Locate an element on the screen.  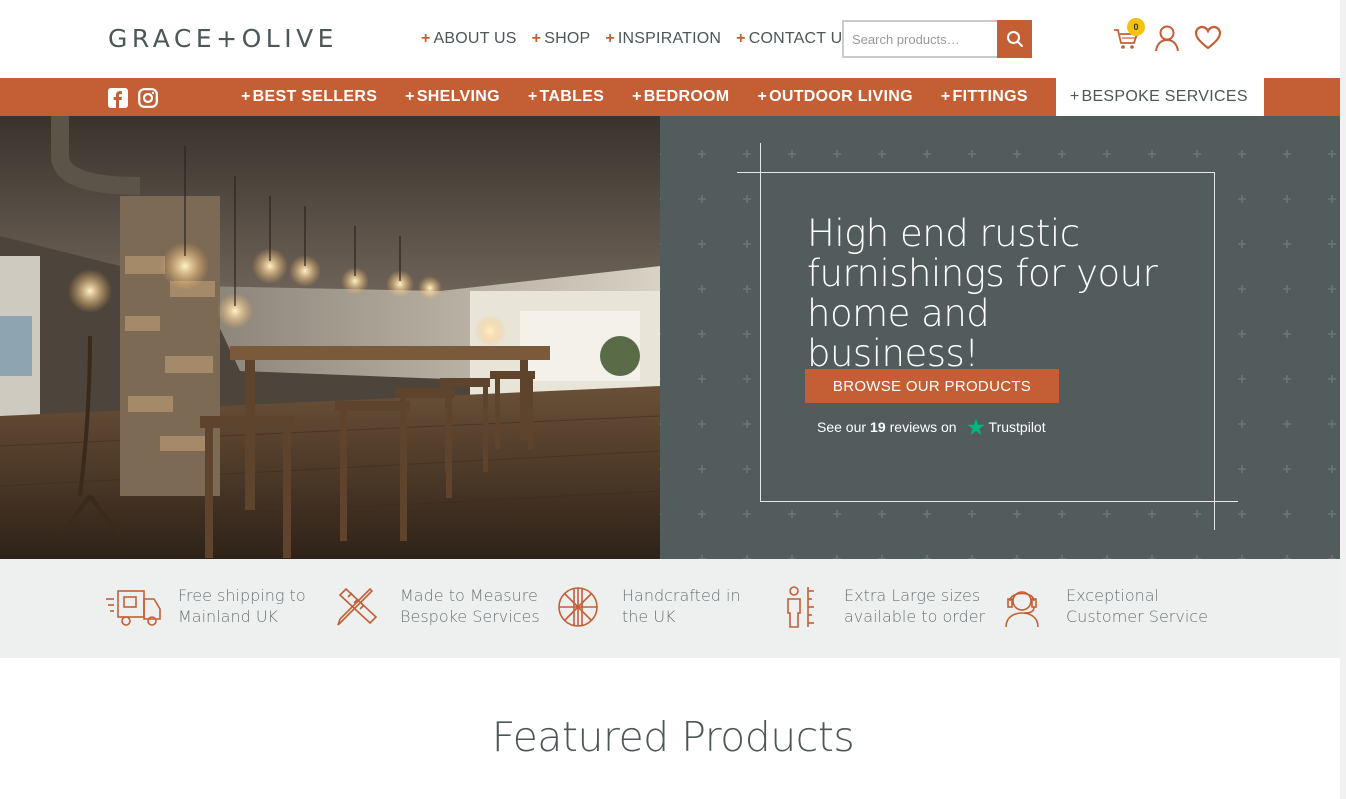
category-tables: + TABLES is located at coordinates (566, 97).